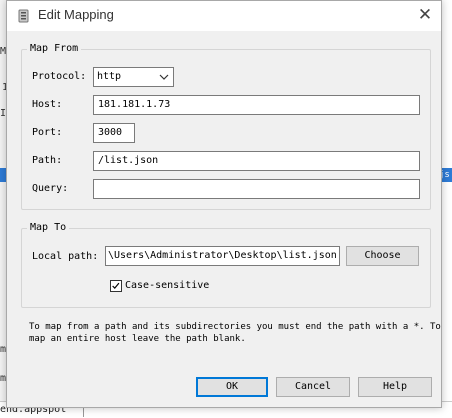  Describe the element at coordinates (59, 76) in the screenshot. I see `protocol-label: Protocol:` at that location.